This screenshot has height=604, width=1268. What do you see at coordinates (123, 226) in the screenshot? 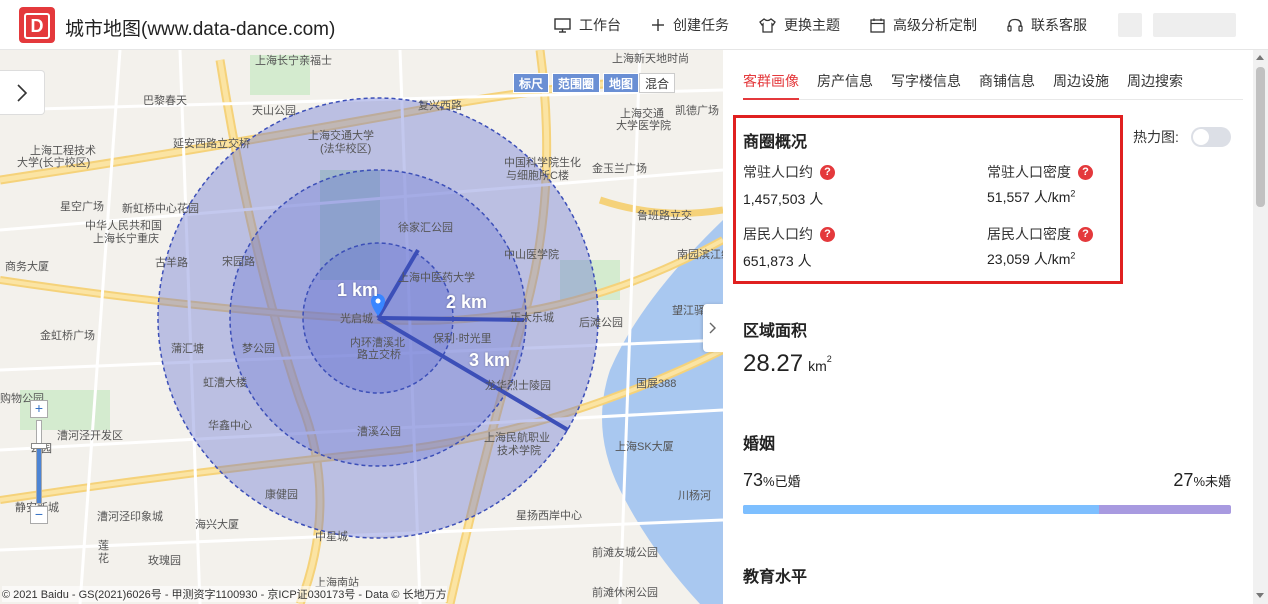
I see `map-poi-label: 中华人民共和国` at bounding box center [123, 226].